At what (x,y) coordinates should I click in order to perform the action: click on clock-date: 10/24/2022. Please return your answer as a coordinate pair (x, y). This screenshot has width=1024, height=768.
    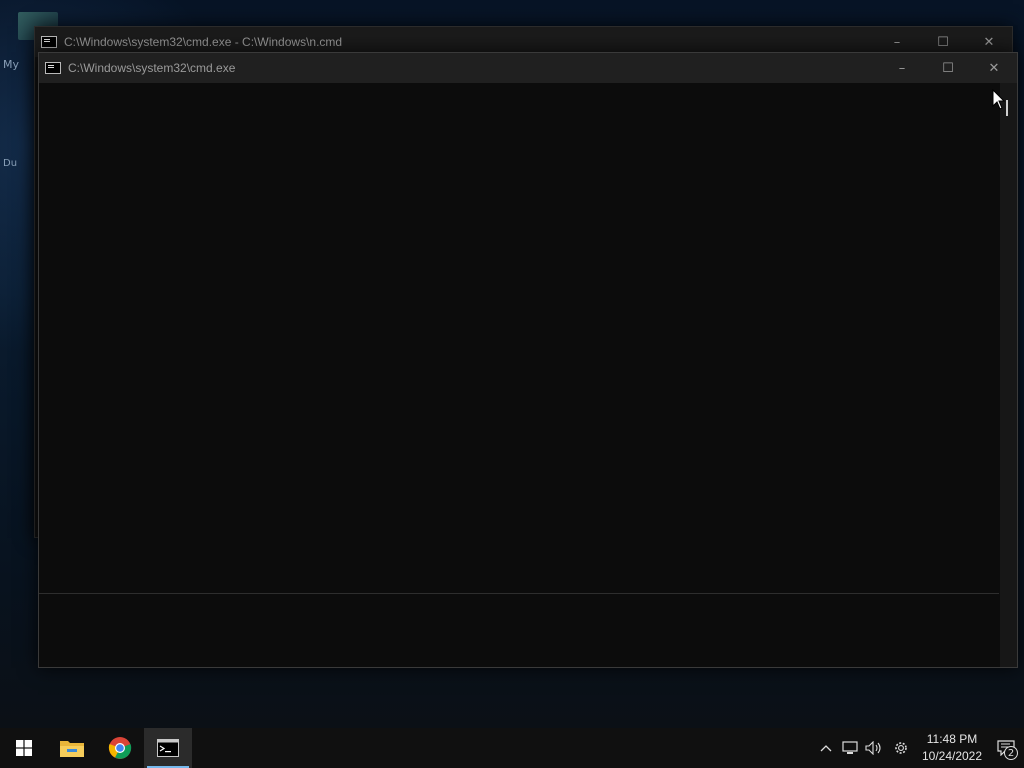
    Looking at the image, I should click on (952, 756).